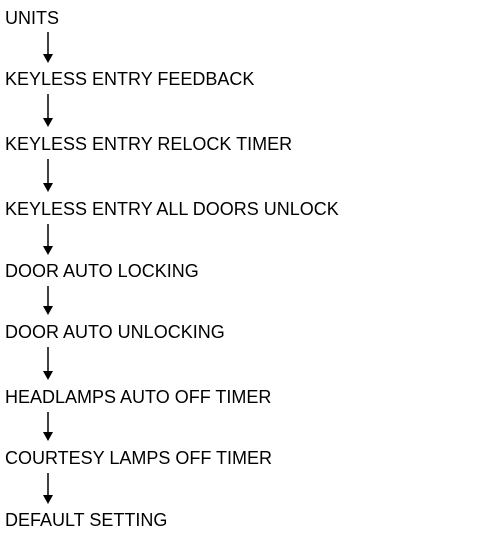  I want to click on step-default-setting: DEFAULT SETTING, so click(86, 520).